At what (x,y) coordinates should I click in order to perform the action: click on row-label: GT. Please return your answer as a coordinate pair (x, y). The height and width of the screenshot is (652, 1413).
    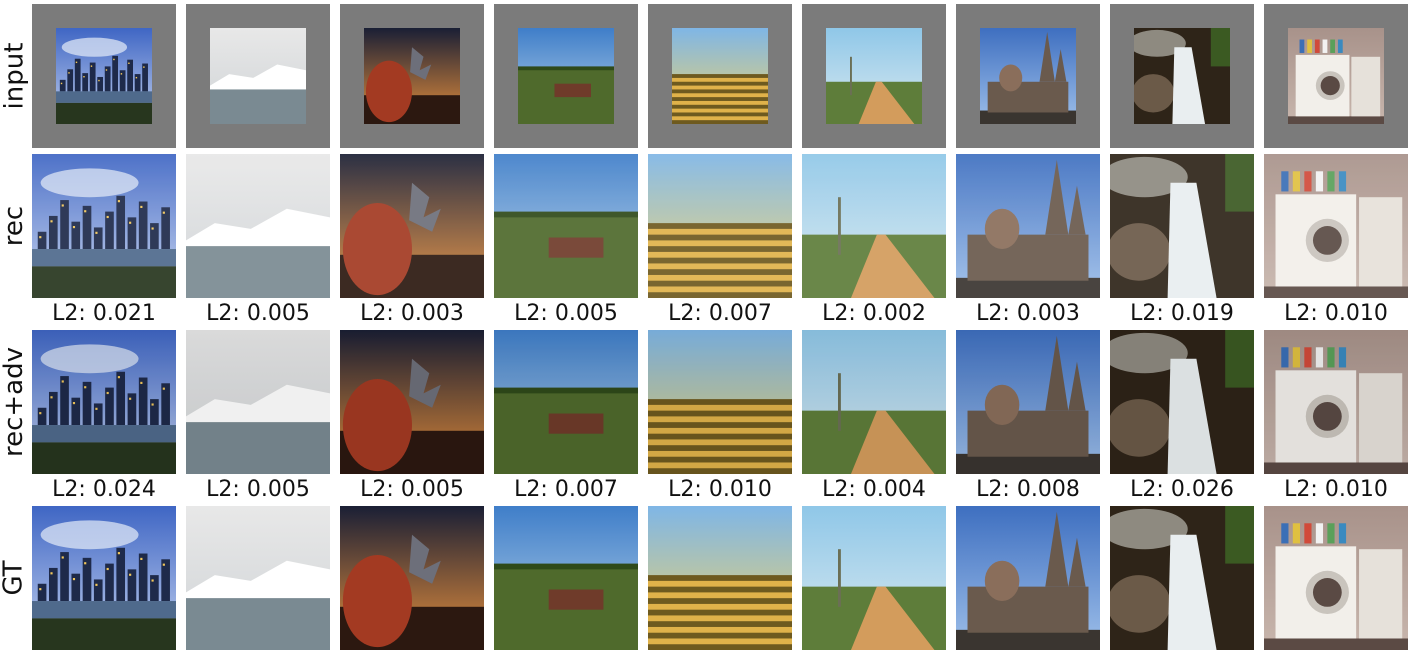
    Looking at the image, I should click on (15, 578).